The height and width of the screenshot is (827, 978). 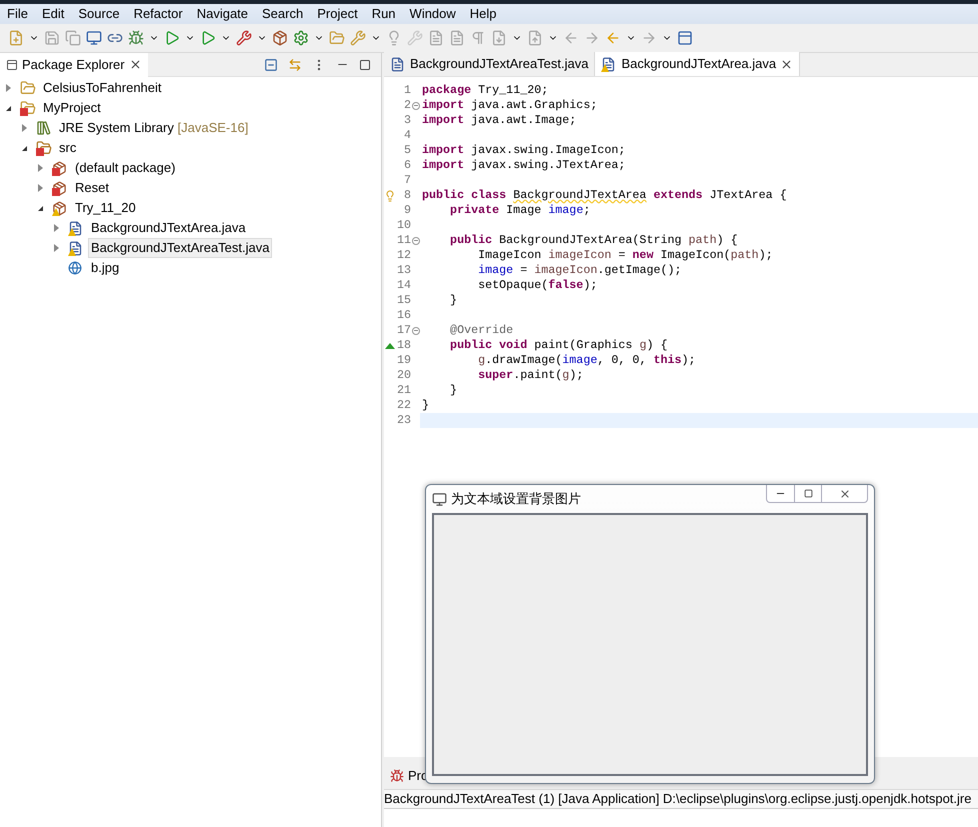 What do you see at coordinates (168, 228) in the screenshot?
I see `tree-item: BackgroundJTextArea.java` at bounding box center [168, 228].